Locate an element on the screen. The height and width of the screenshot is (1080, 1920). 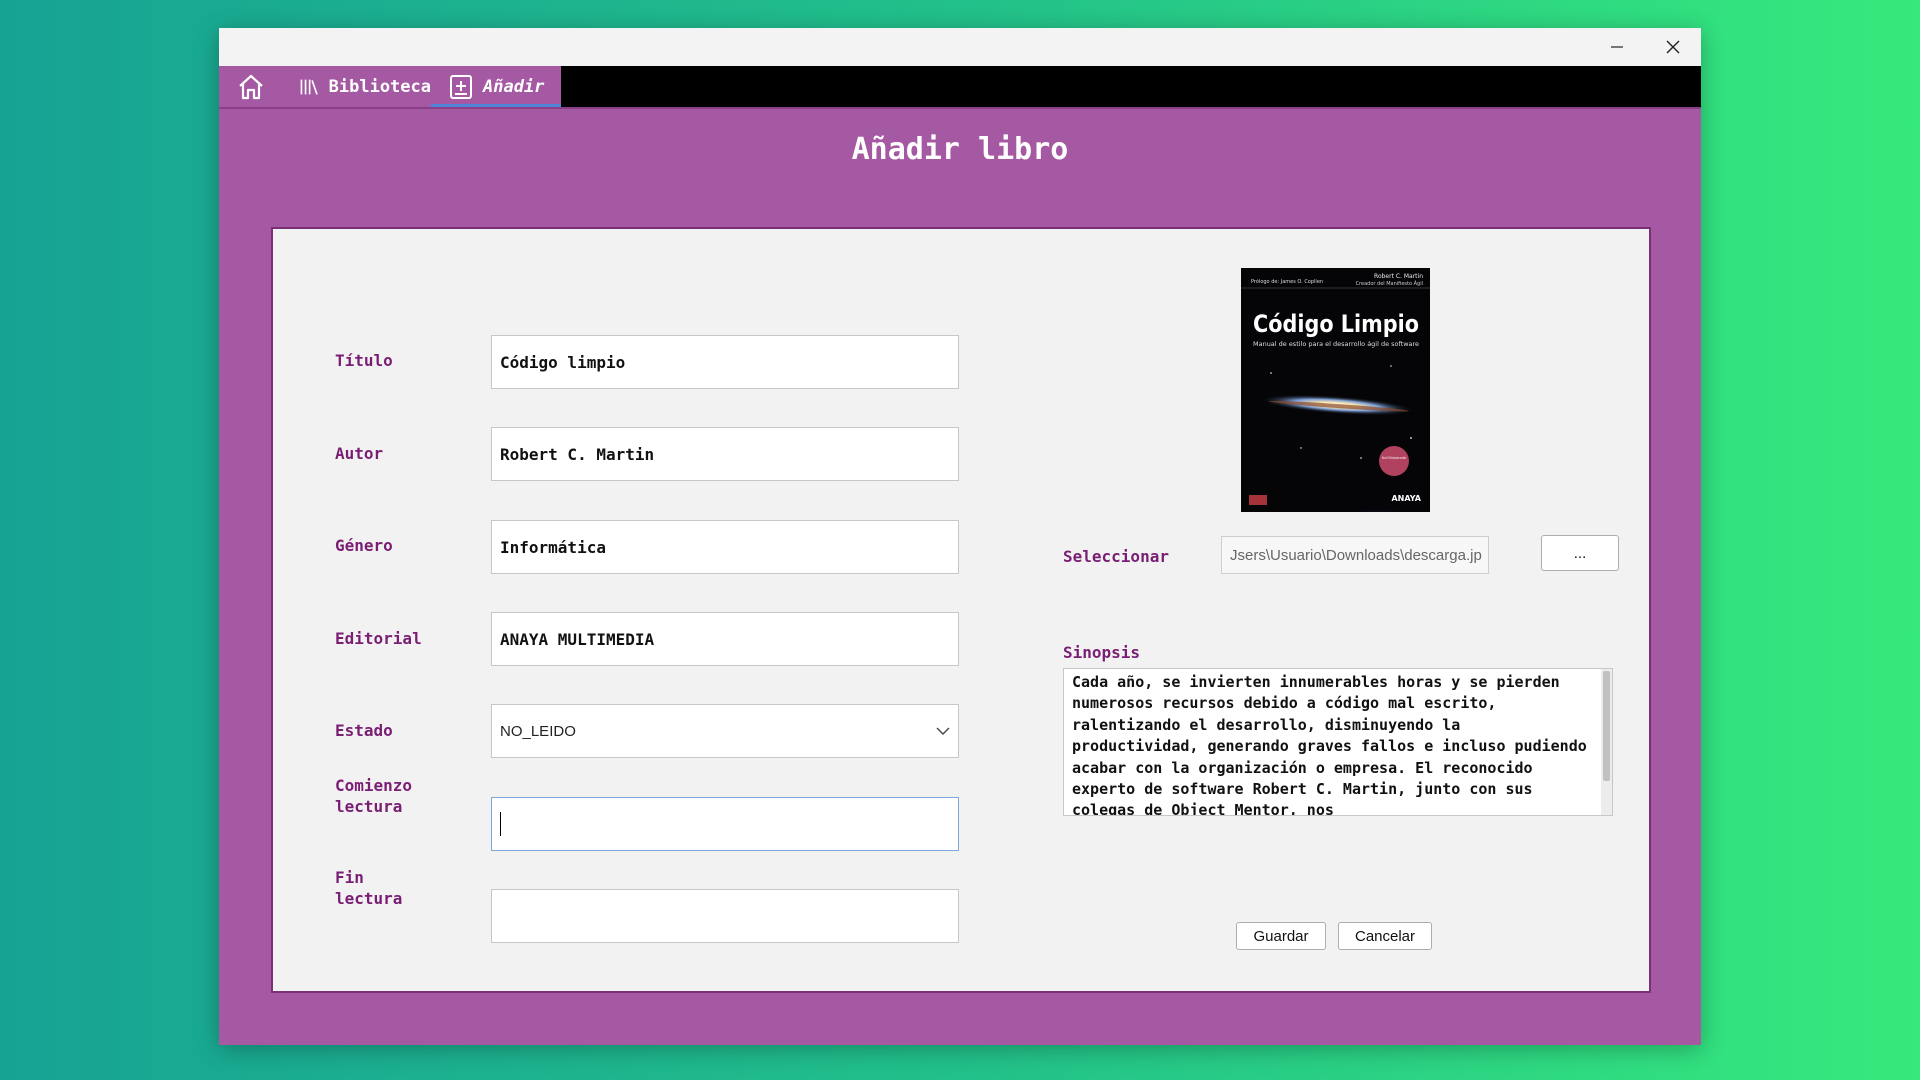
image-path-input: Jsers\Usuario\Downloads\descarga.jp is located at coordinates (1355, 555).